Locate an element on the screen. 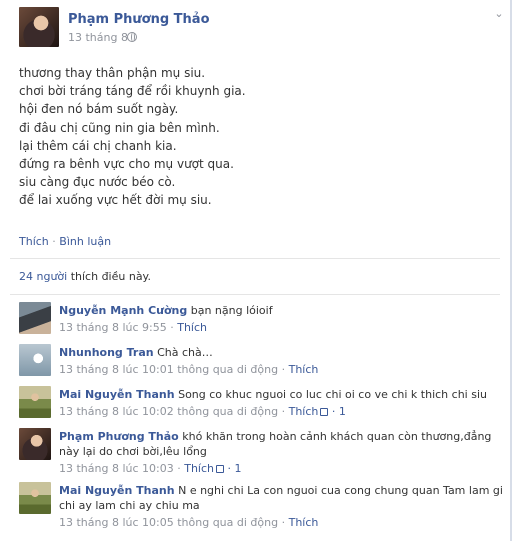  post-date: 13 tháng 8 is located at coordinates (98, 37).